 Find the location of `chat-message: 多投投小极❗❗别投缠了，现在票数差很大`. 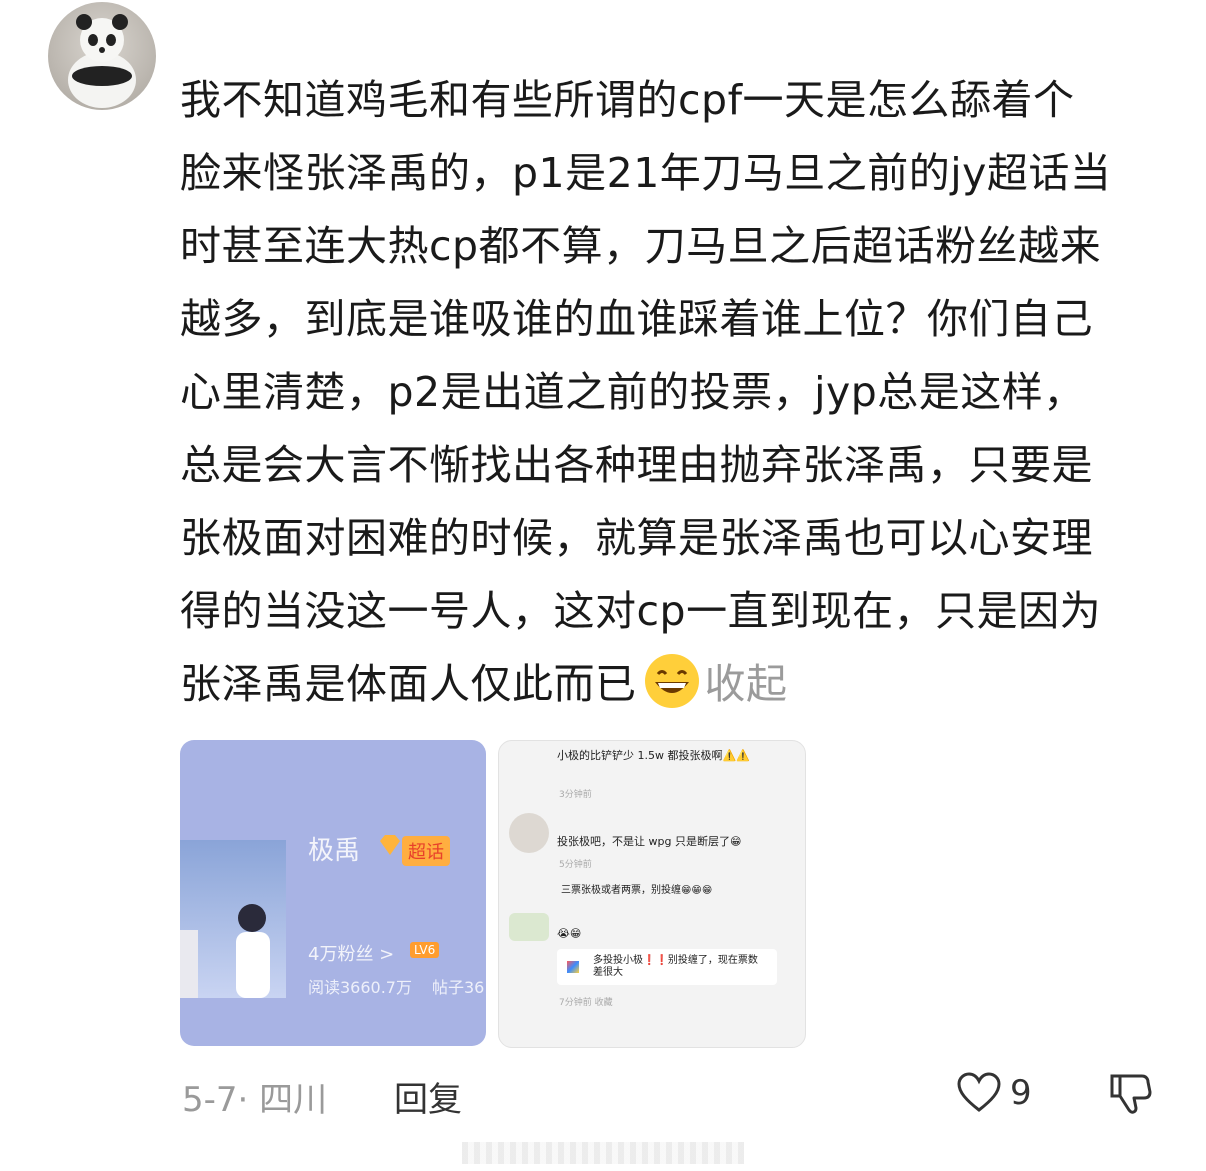

chat-message: 多投投小极❗❗别投缠了，现在票数差很大 is located at coordinates (675, 966).